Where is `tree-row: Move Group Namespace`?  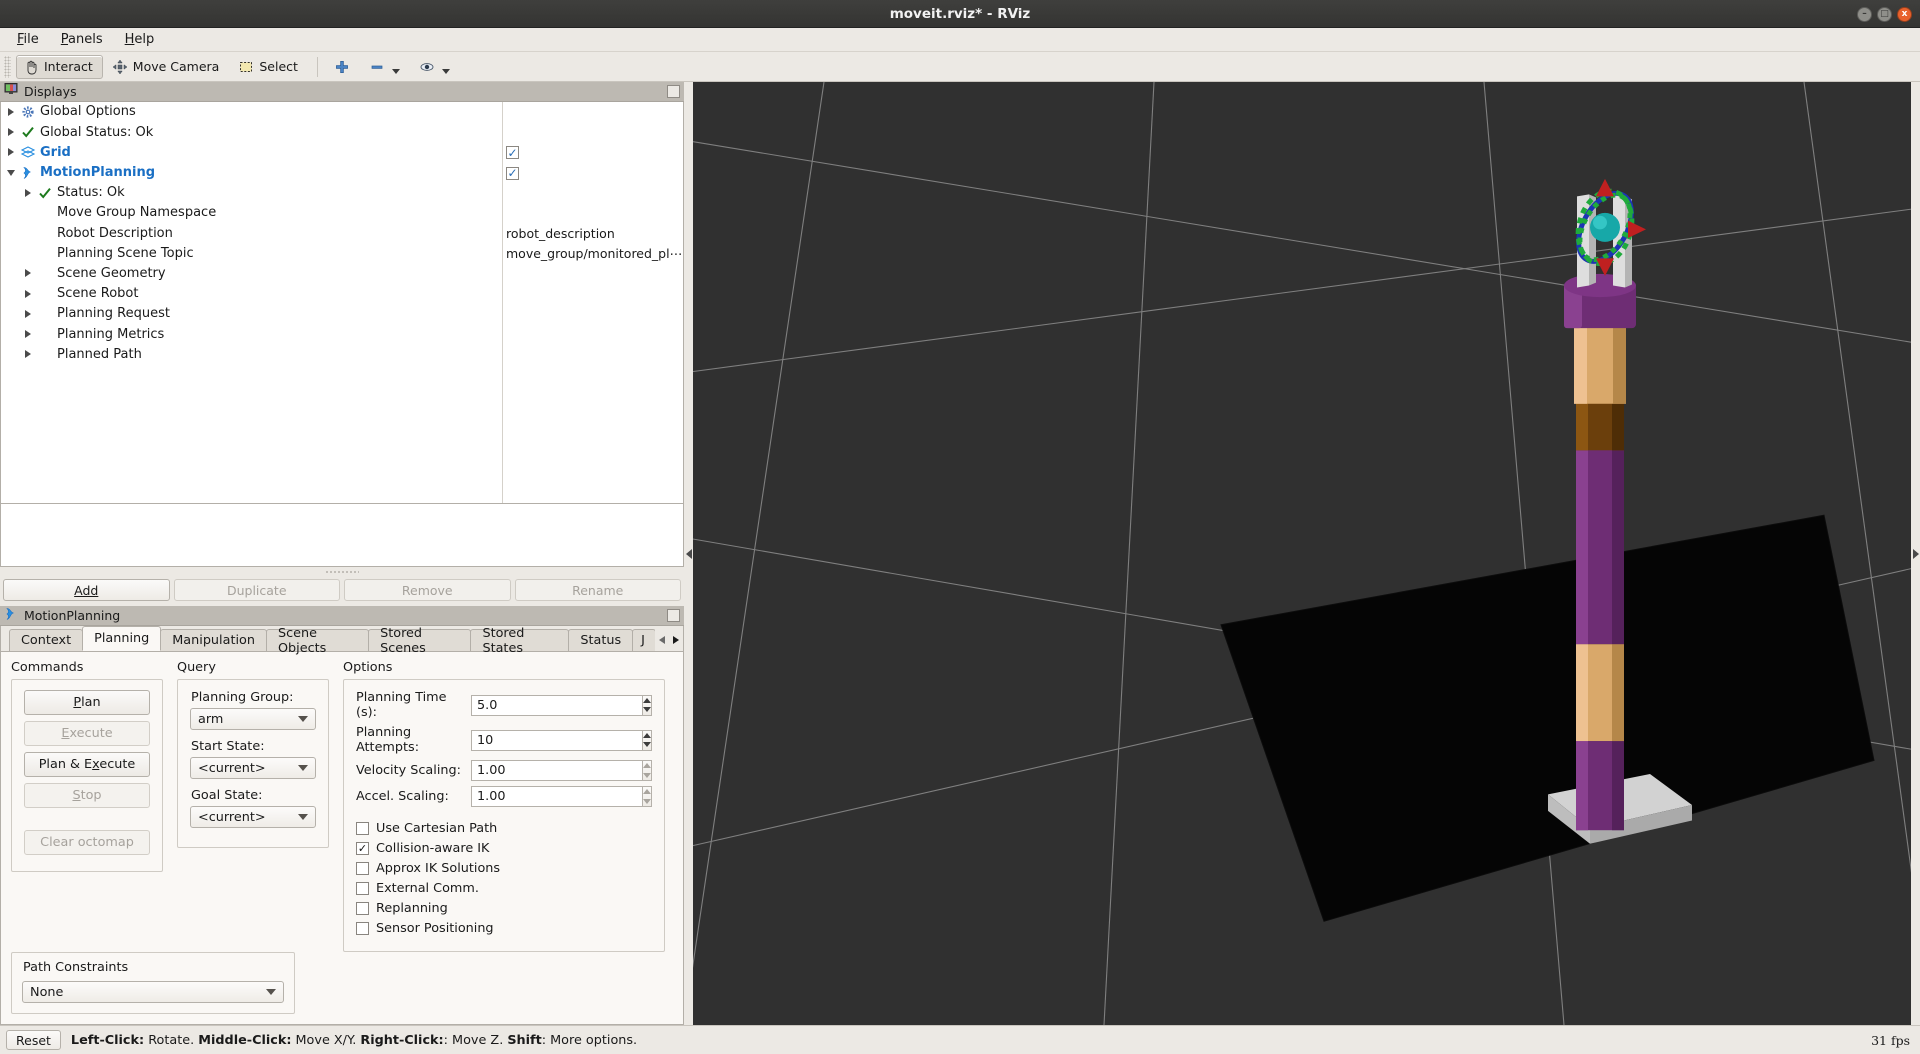
tree-row: Move Group Namespace is located at coordinates (342, 213).